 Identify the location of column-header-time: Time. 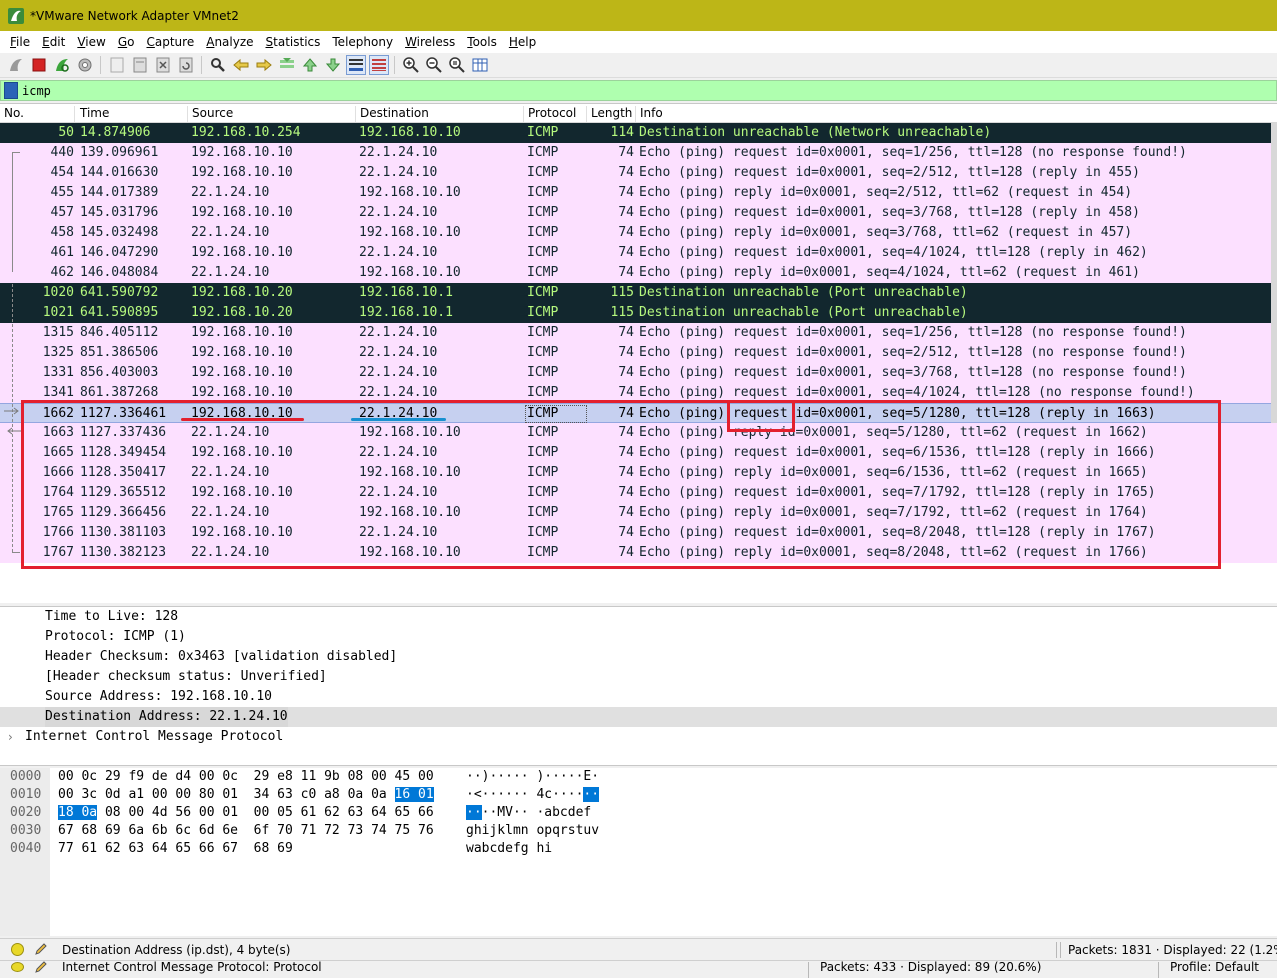
(132, 114).